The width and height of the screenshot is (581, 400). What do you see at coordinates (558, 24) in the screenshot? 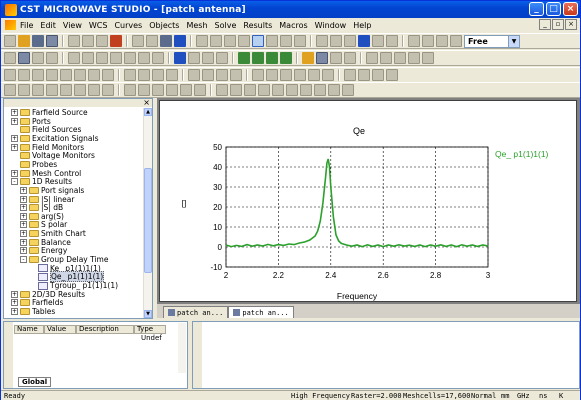
I see `doc-restore-button: ▫` at bounding box center [558, 24].